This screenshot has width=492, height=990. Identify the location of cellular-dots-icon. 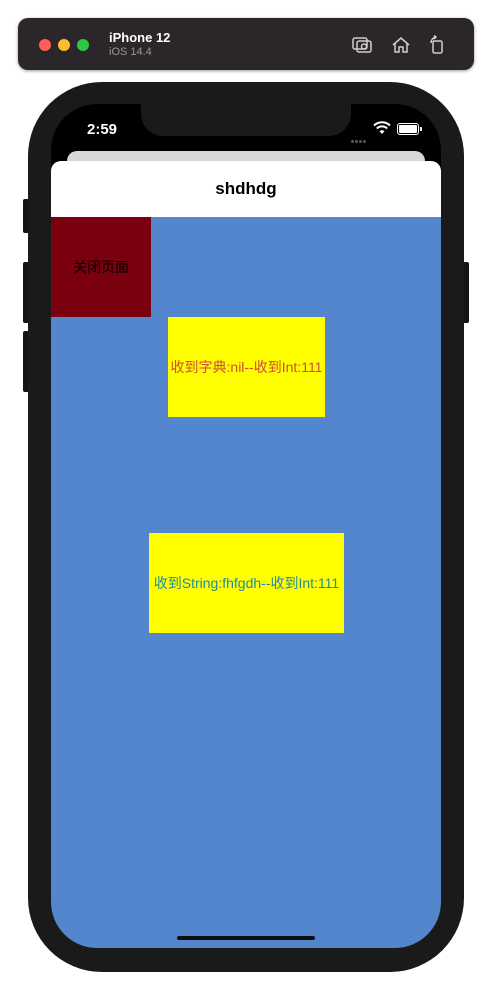
(360, 136).